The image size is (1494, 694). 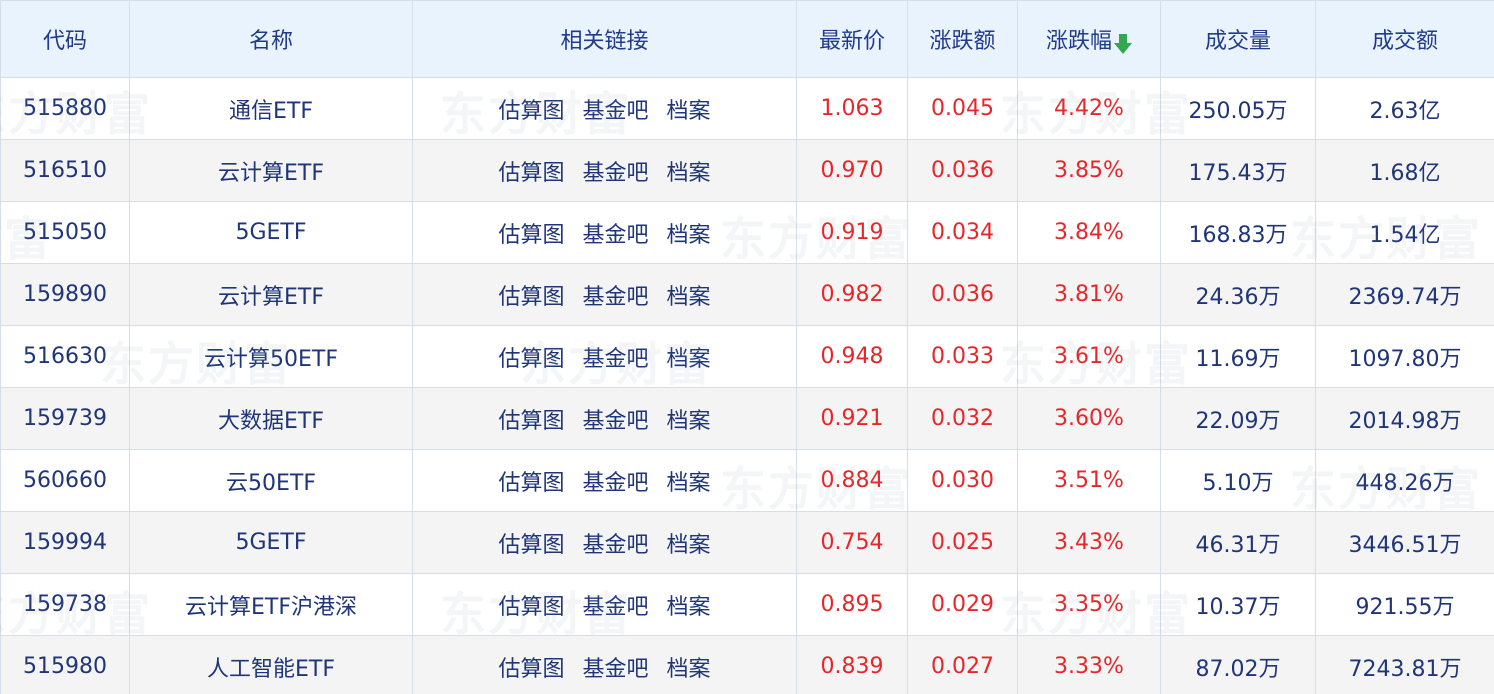 I want to click on cell-price: 0.948, so click(x=852, y=356).